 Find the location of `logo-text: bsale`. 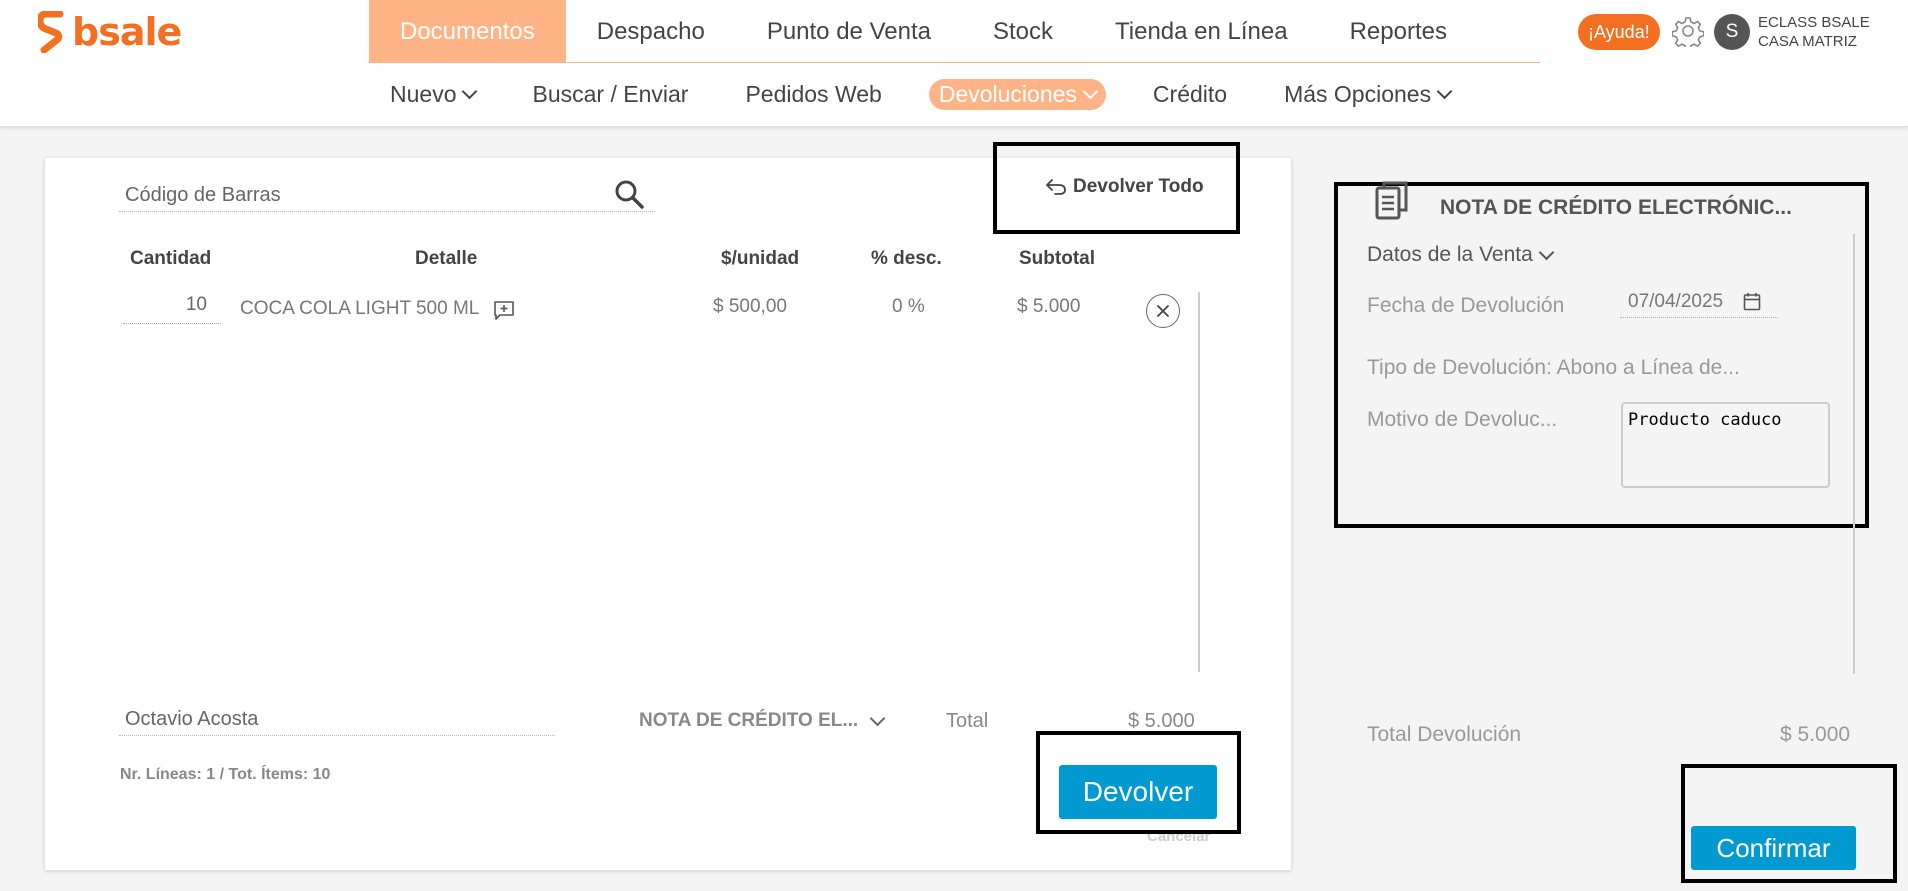

logo-text: bsale is located at coordinates (127, 32).